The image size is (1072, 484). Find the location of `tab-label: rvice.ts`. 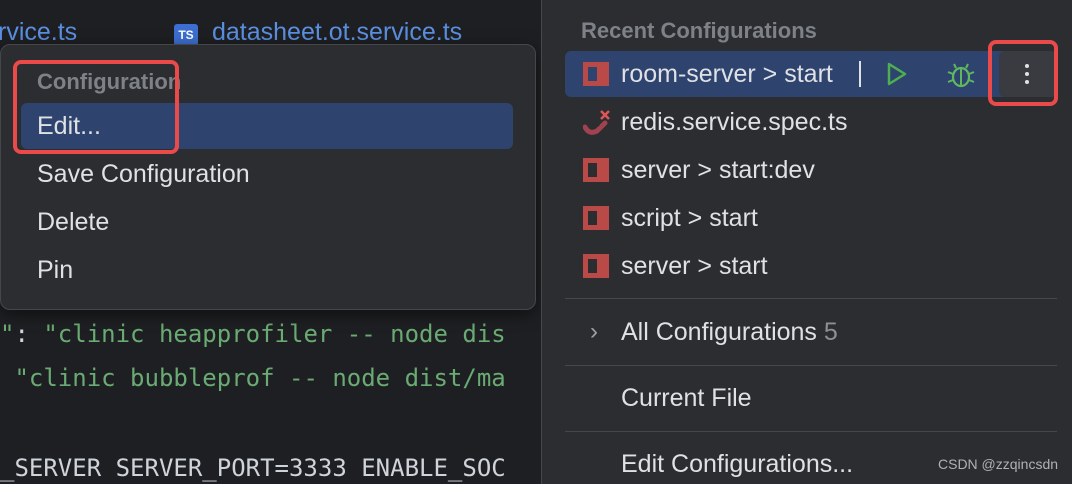

tab-label: rvice.ts is located at coordinates (39, 32).